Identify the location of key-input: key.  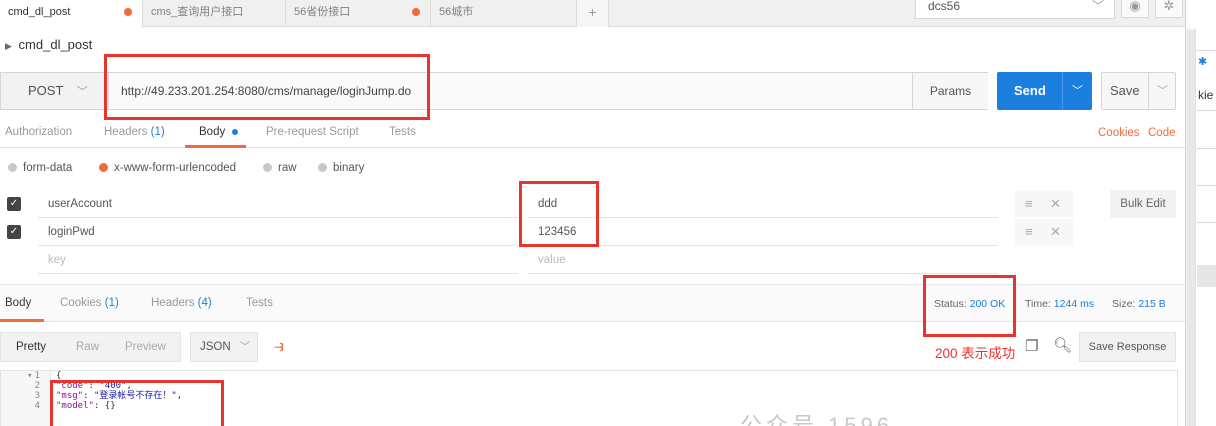
(57, 260).